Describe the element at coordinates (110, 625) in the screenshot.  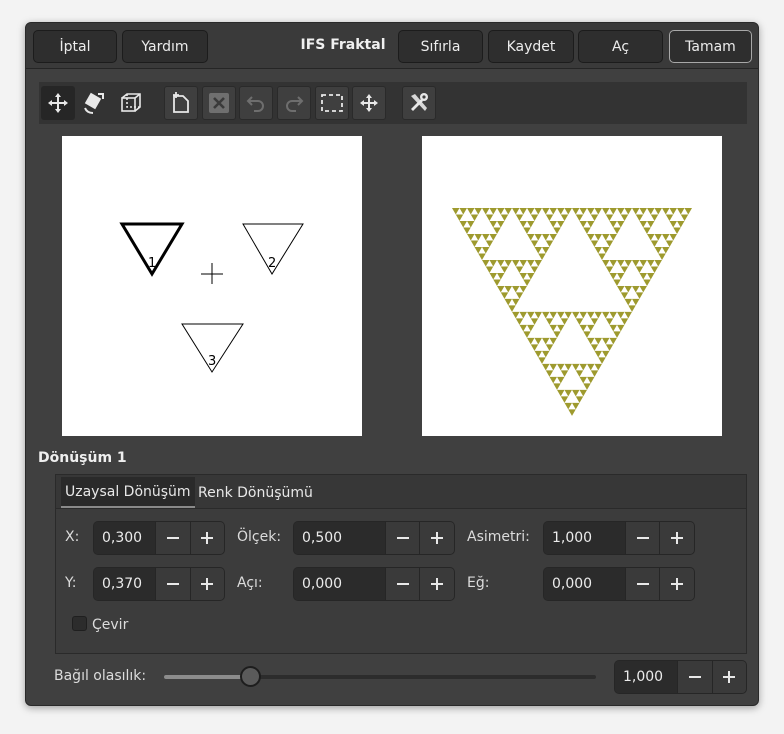
I see `flip-label: Çevir` at that location.